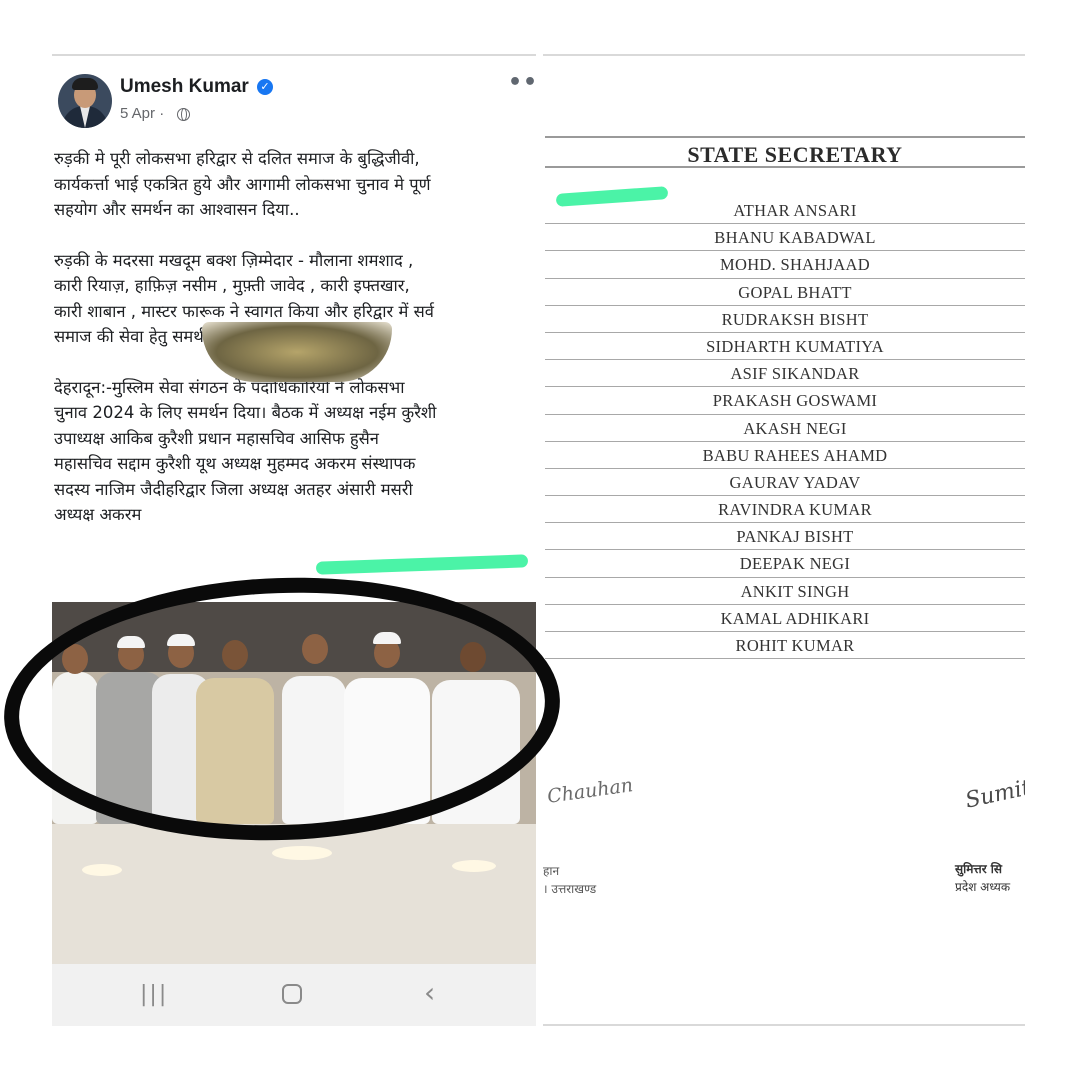 The width and height of the screenshot is (1080, 1080). I want to click on post-date: 5 Apr ·, so click(142, 113).